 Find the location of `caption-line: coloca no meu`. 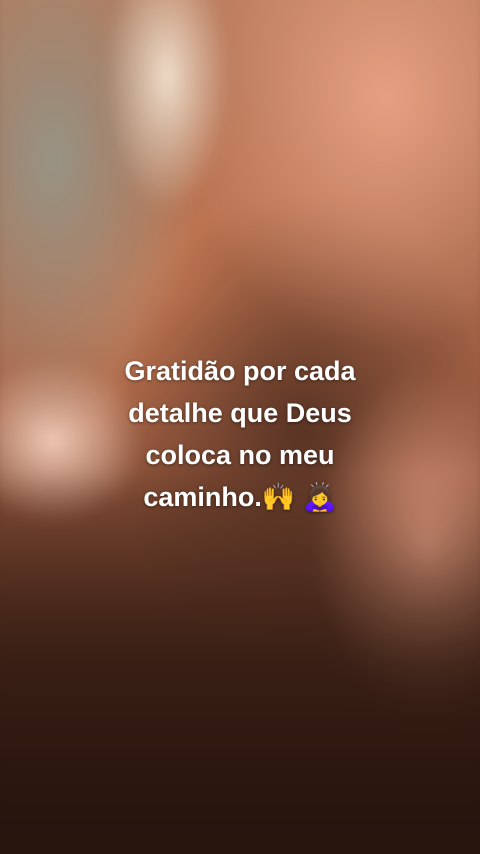

caption-line: coloca no meu is located at coordinates (240, 455).